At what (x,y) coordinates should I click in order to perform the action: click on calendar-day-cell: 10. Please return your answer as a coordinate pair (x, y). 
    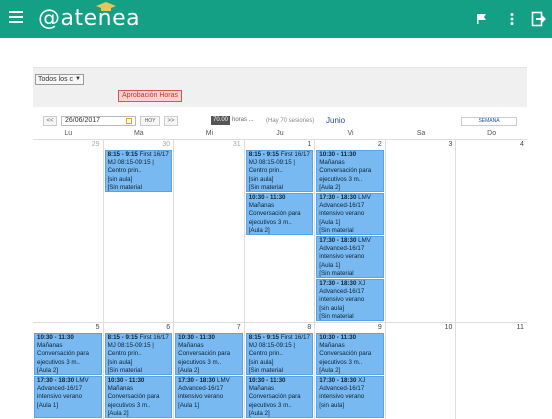
    Looking at the image, I should click on (421, 371).